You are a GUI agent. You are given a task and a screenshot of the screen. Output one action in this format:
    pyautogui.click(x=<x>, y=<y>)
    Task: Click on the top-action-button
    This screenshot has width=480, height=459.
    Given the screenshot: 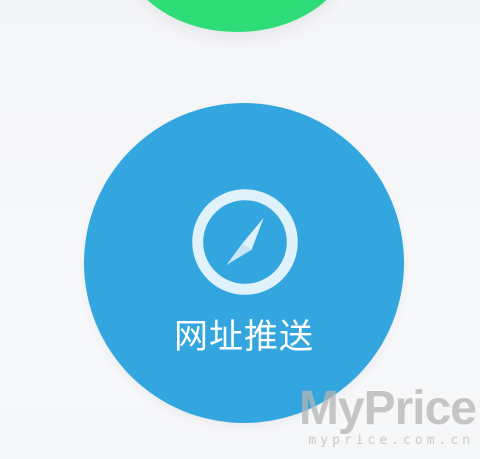 What is the action you would take?
    pyautogui.click(x=237, y=16)
    